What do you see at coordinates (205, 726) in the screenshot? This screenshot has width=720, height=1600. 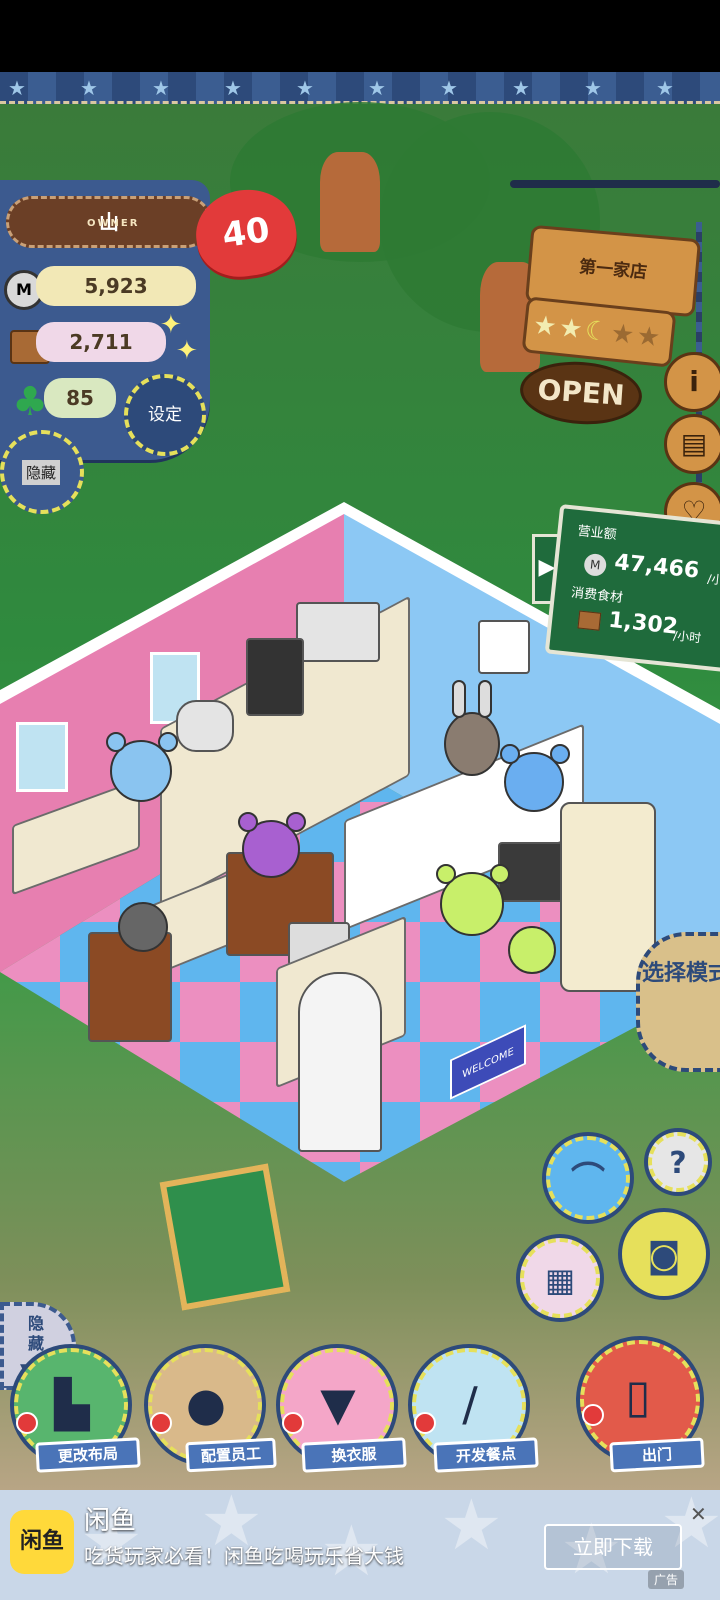 I see `rice-cooker` at bounding box center [205, 726].